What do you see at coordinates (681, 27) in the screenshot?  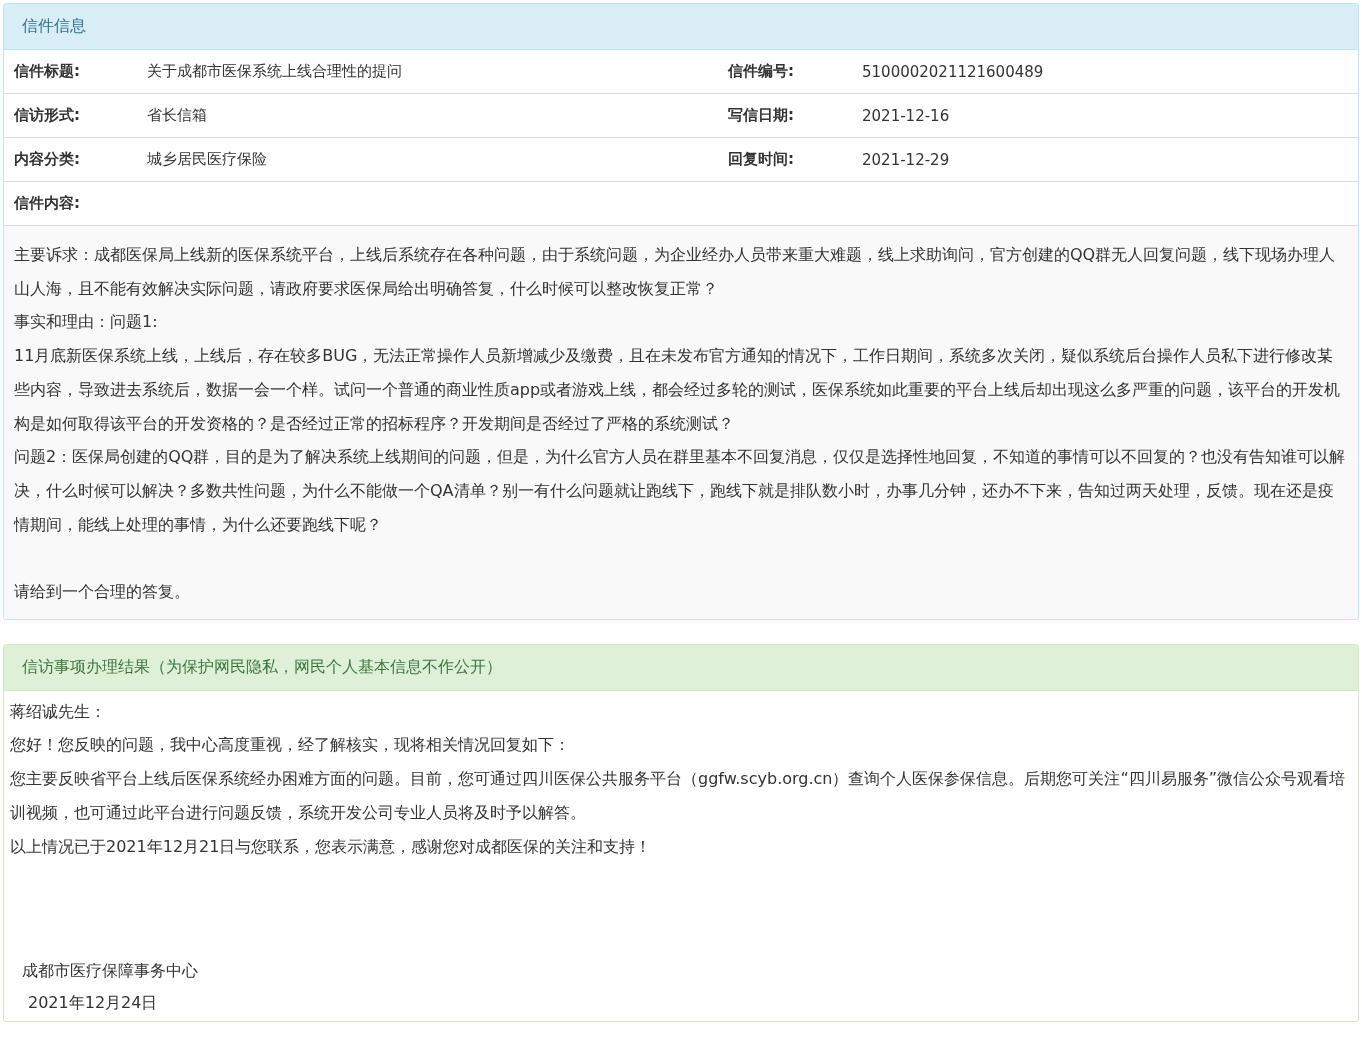 I see `panel-title: 信件信息` at bounding box center [681, 27].